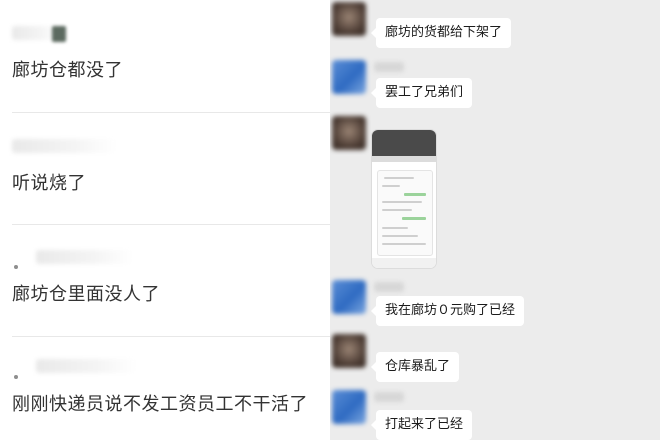 This screenshot has width=660, height=440. What do you see at coordinates (86, 294) in the screenshot?
I see `comment-text: 廊坊仓里面没人了` at bounding box center [86, 294].